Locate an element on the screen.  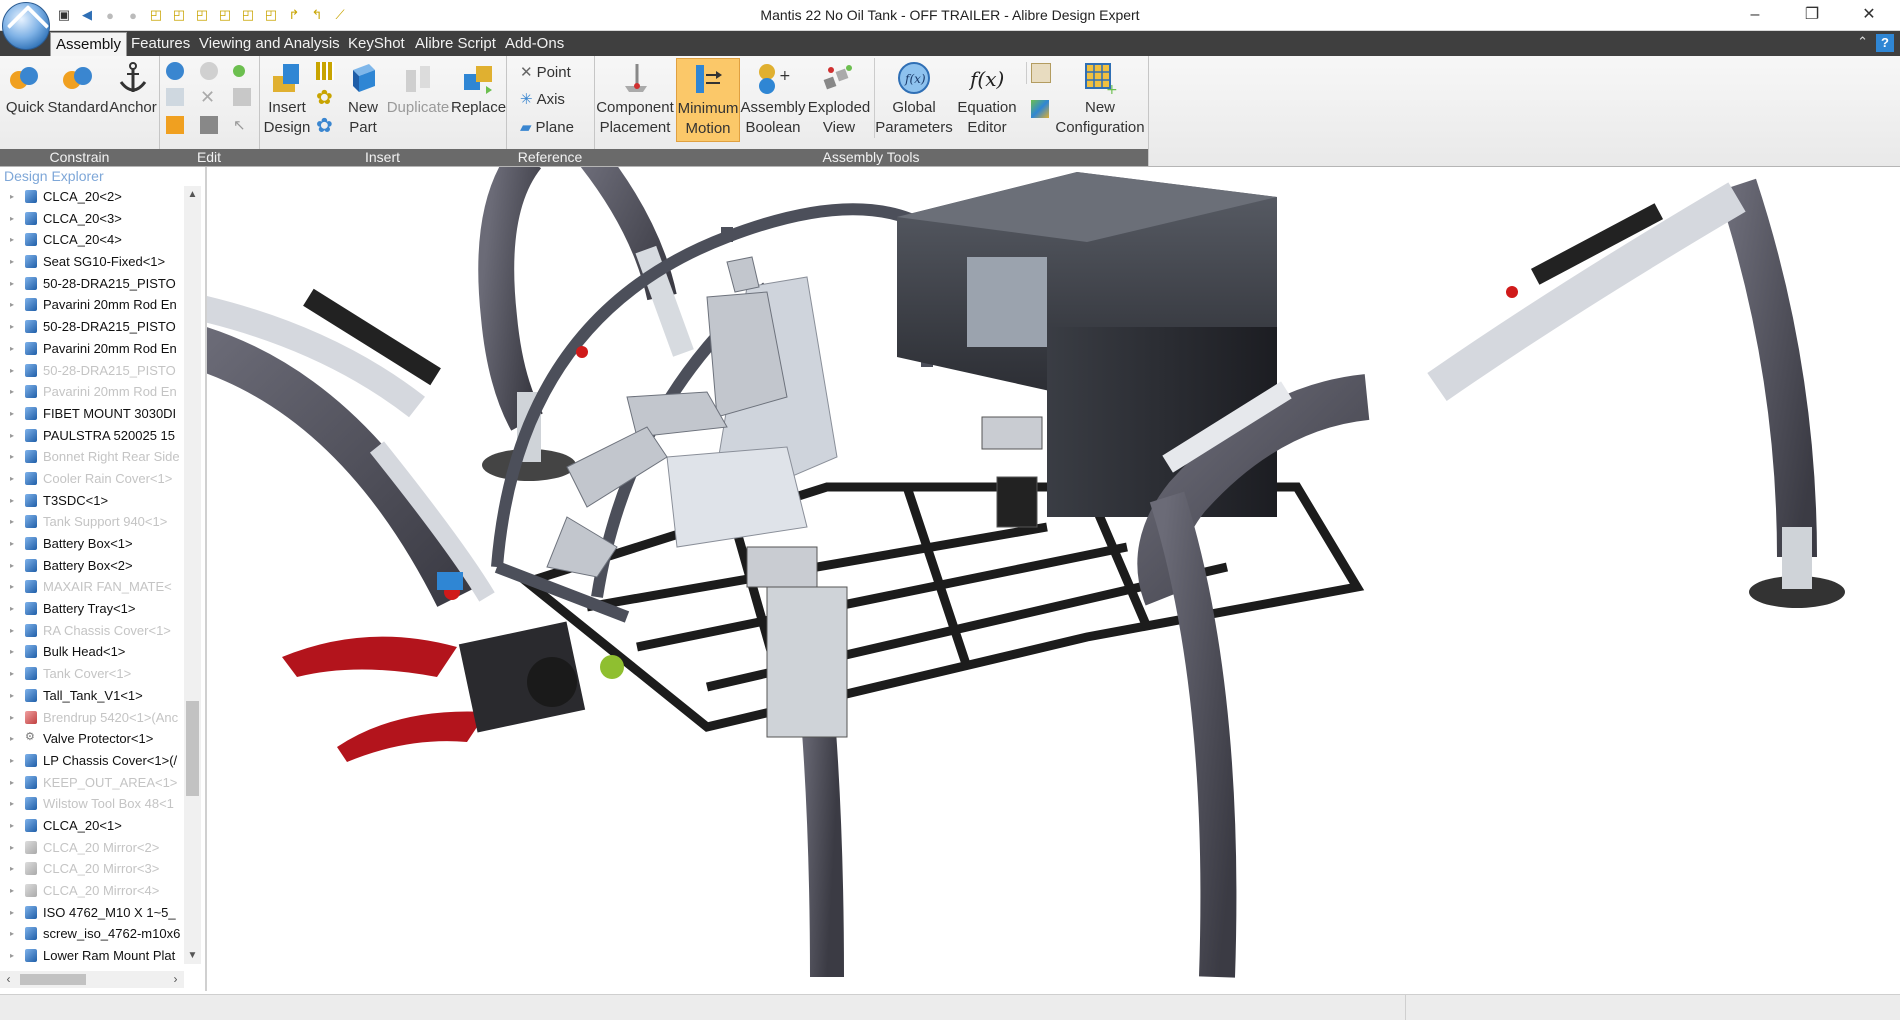
tree-item: ▸ CLCA_20<3> is located at coordinates (92, 219).